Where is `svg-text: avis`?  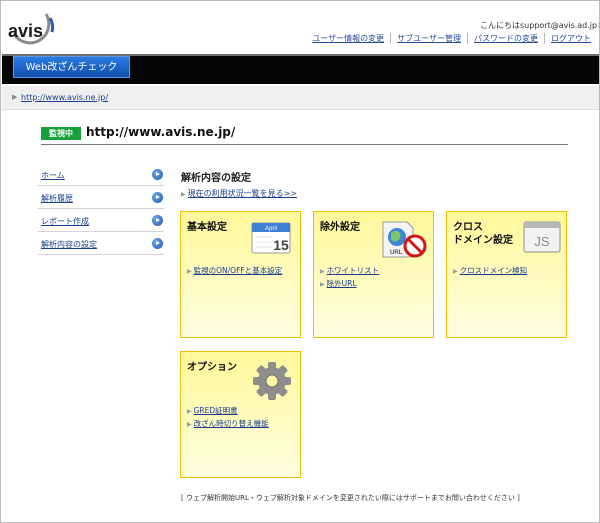
svg-text: avis is located at coordinates (25, 31).